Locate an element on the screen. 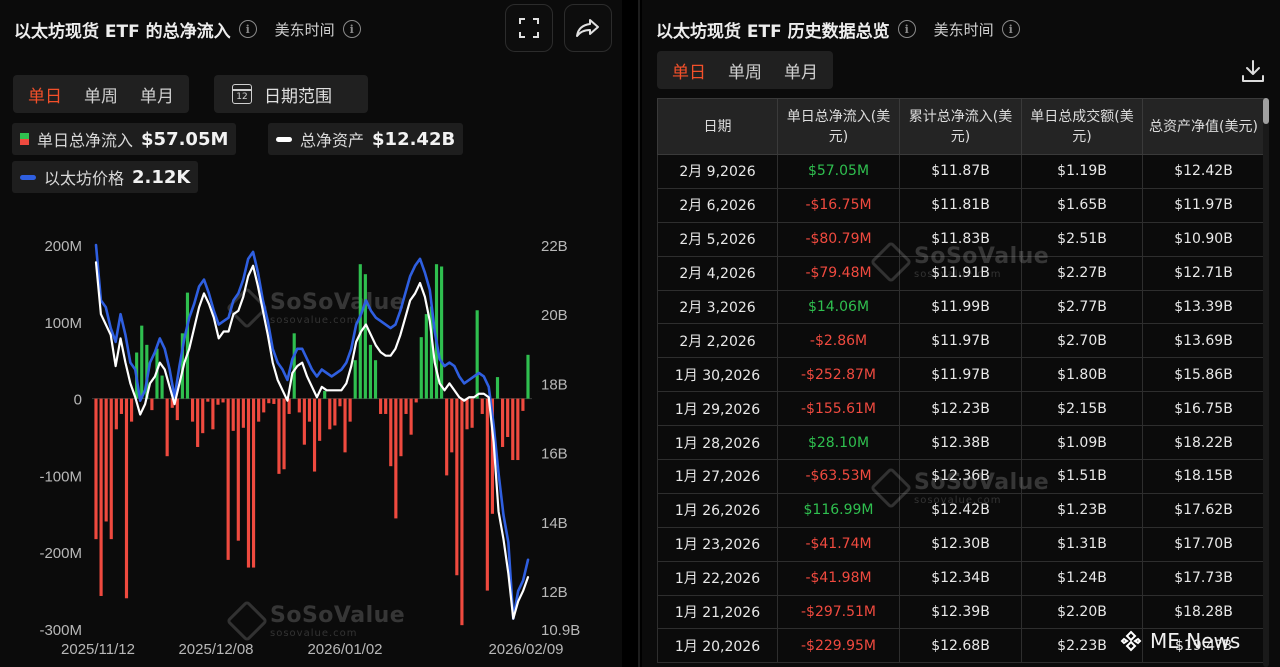 Image resolution: width=1280 pixels, height=667 pixels. cell-flow: -$41.74M is located at coordinates (838, 544).